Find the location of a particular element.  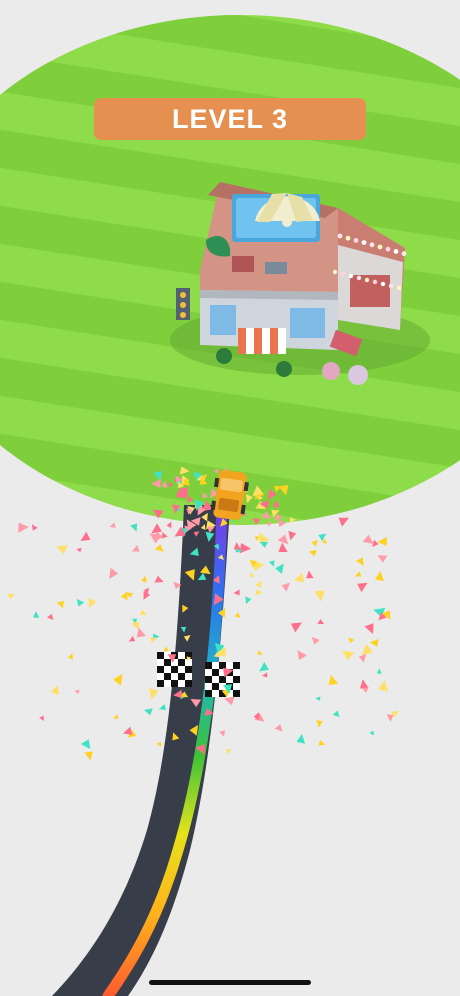

home-indicator is located at coordinates (230, 982).